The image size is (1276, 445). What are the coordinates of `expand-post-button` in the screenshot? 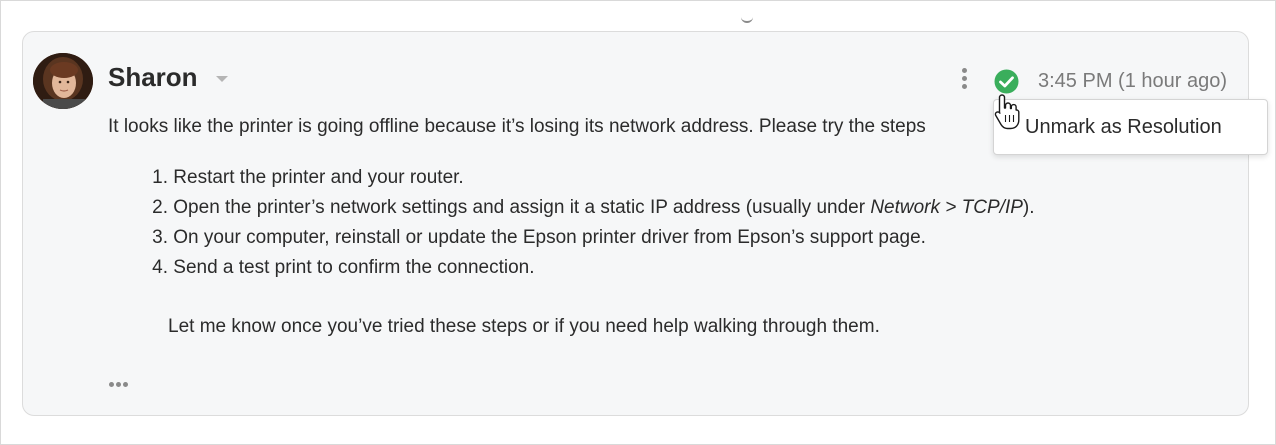 It's located at (120, 380).